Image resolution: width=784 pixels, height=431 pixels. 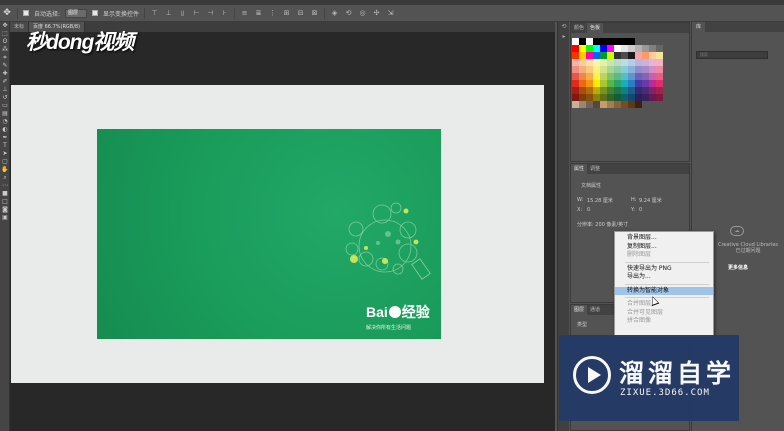 What do you see at coordinates (26, 13) in the screenshot?
I see `auto-select-checkbox` at bounding box center [26, 13].